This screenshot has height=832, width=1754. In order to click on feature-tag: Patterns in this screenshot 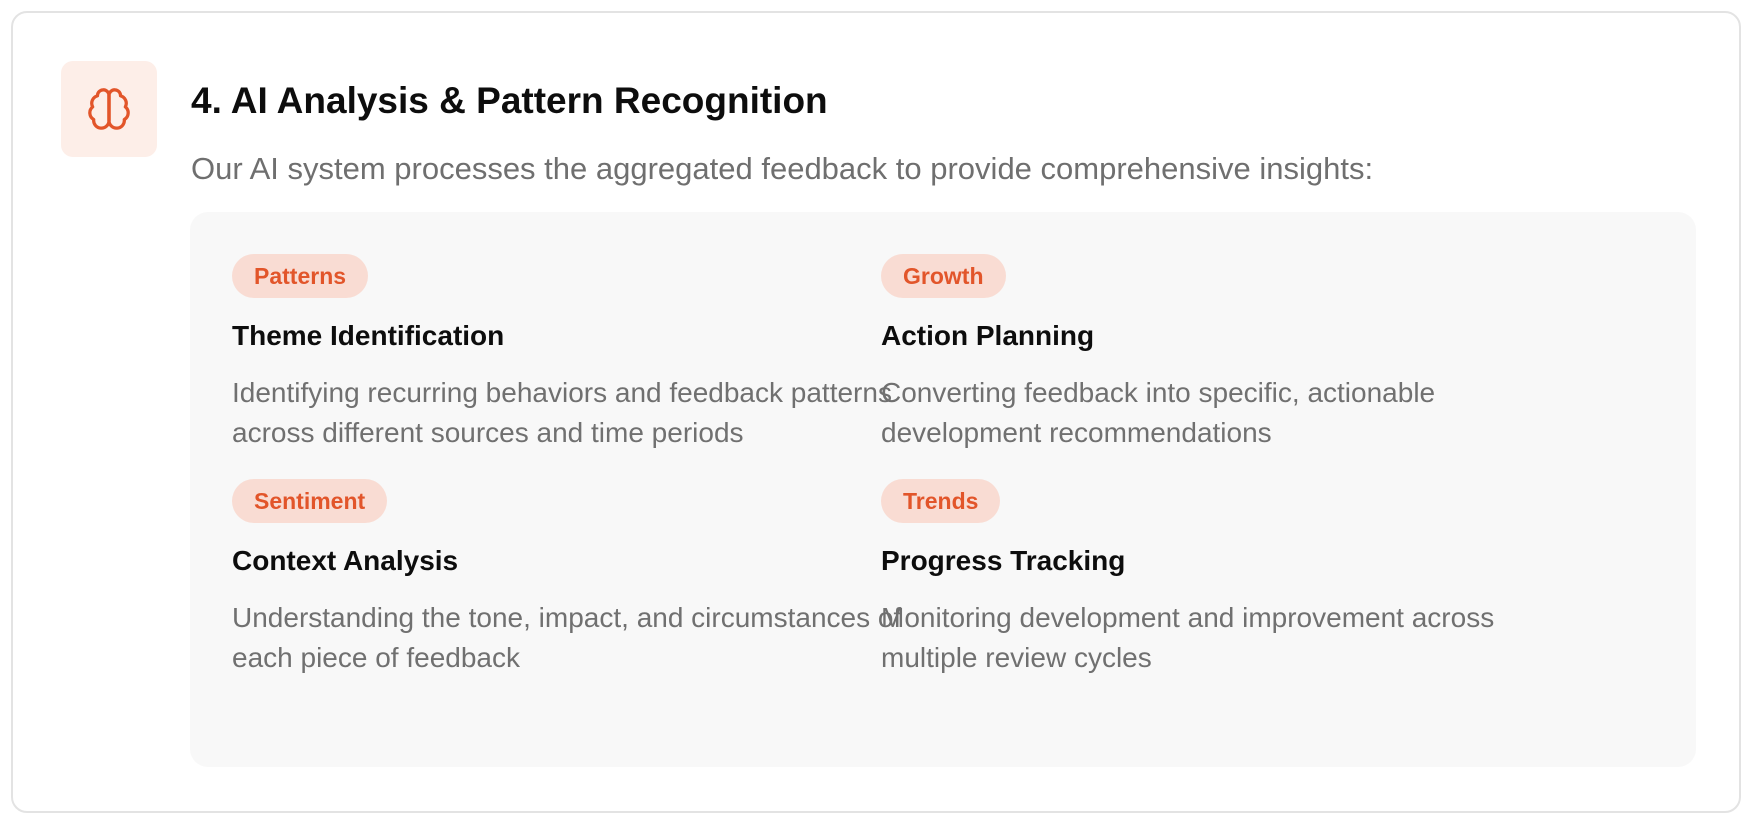, I will do `click(300, 276)`.